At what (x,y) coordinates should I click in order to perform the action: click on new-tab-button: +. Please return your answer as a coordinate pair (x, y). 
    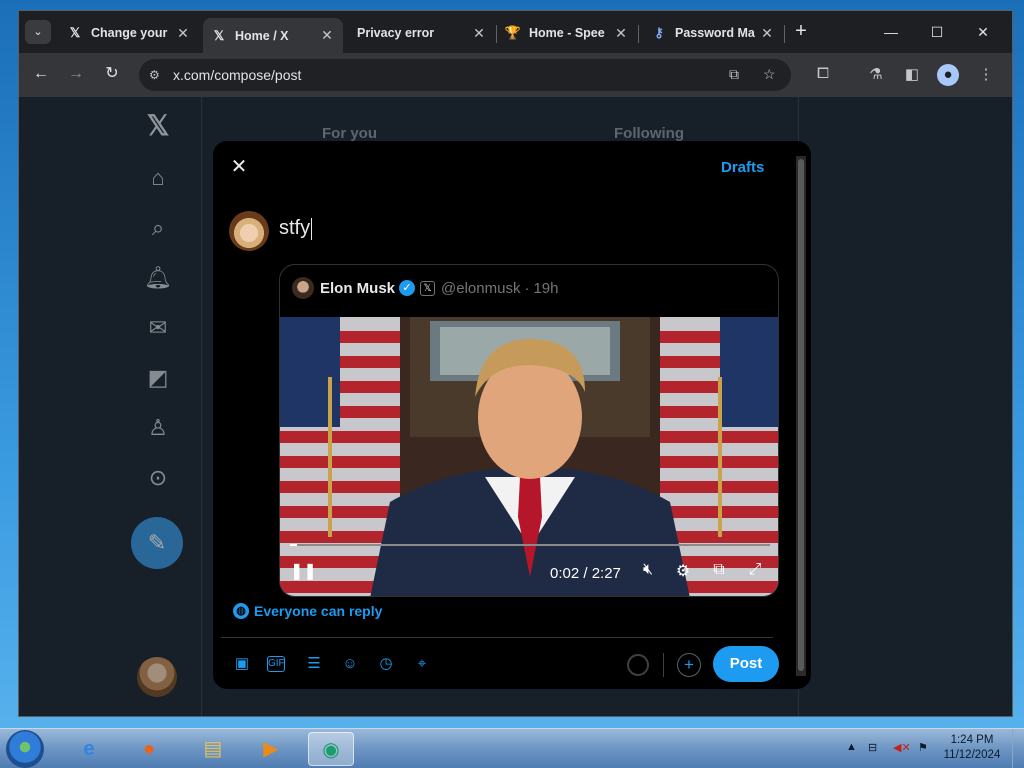
    Looking at the image, I should click on (801, 32).